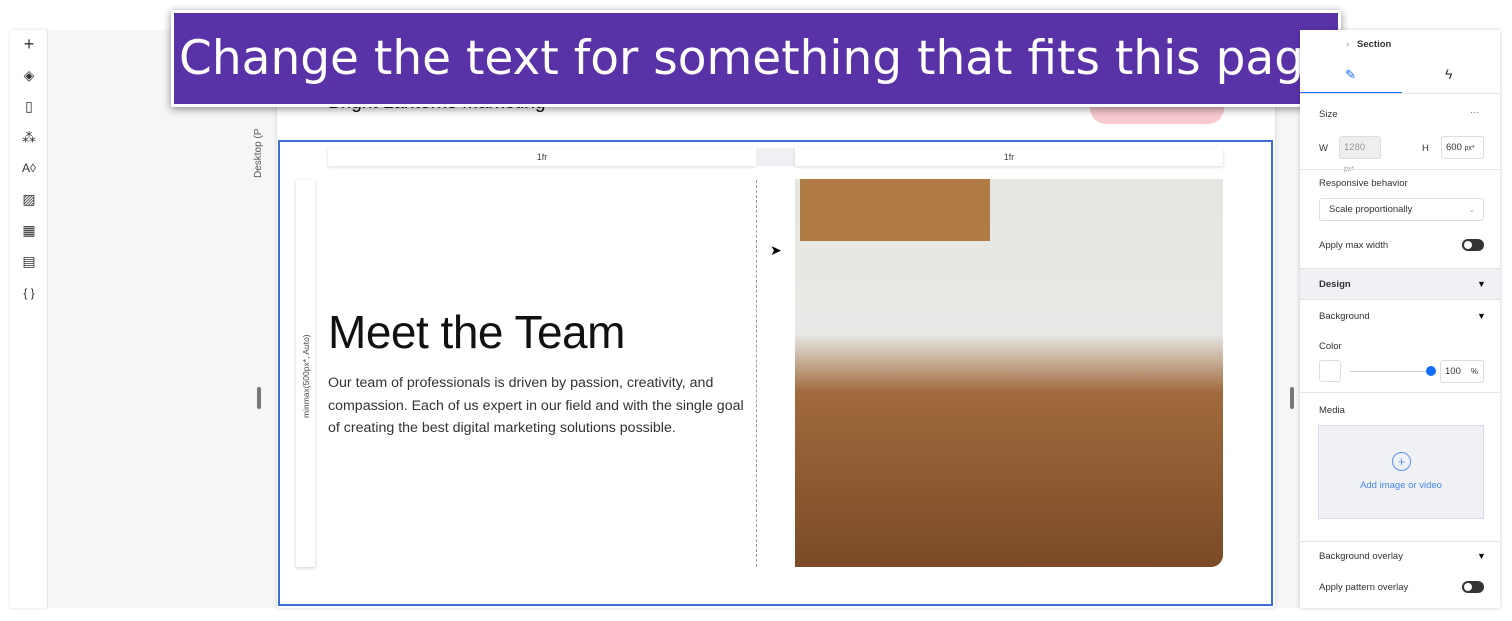 This screenshot has width=1512, height=621. I want to click on height-unit: px*, so click(1469, 148).